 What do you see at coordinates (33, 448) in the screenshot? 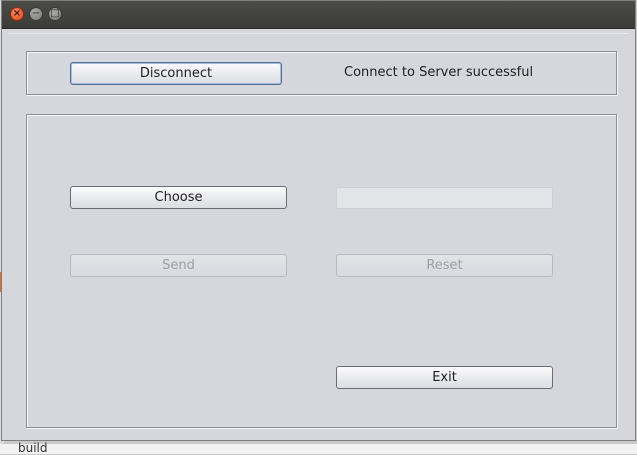
I see `background-folder-label: build` at bounding box center [33, 448].